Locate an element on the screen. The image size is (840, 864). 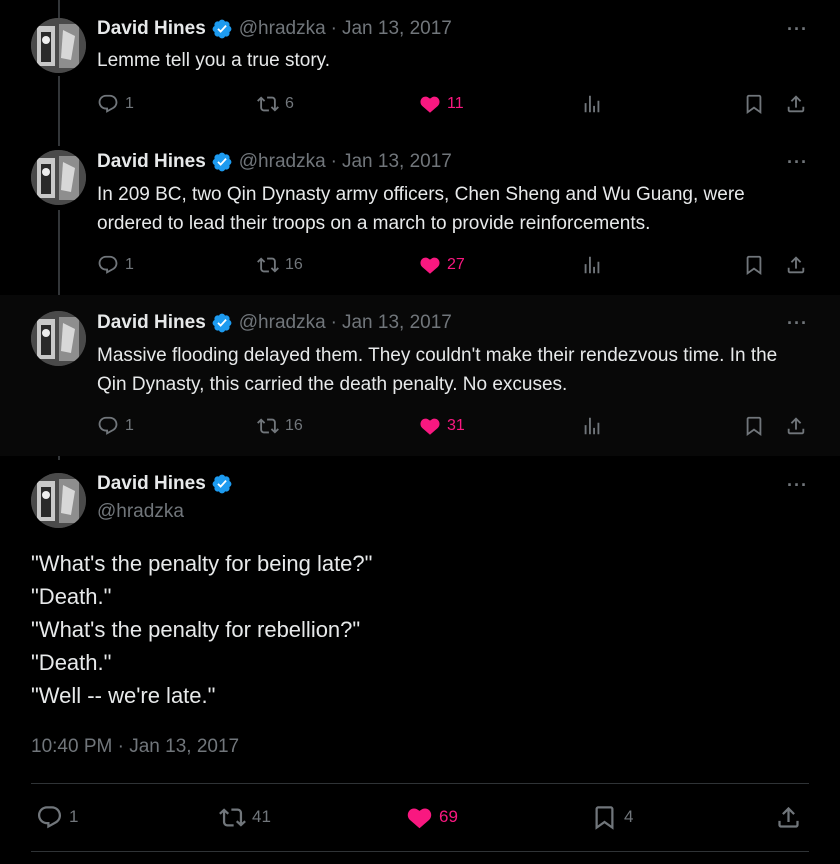
bookmark-button: 4 is located at coordinates (612, 817).